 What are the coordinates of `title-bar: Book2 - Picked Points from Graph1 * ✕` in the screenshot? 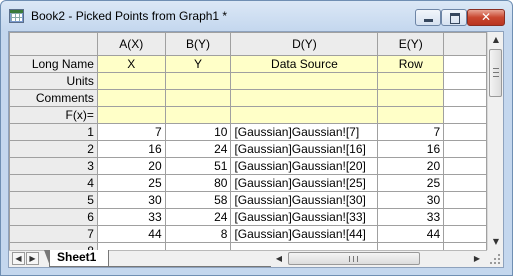 It's located at (256, 16).